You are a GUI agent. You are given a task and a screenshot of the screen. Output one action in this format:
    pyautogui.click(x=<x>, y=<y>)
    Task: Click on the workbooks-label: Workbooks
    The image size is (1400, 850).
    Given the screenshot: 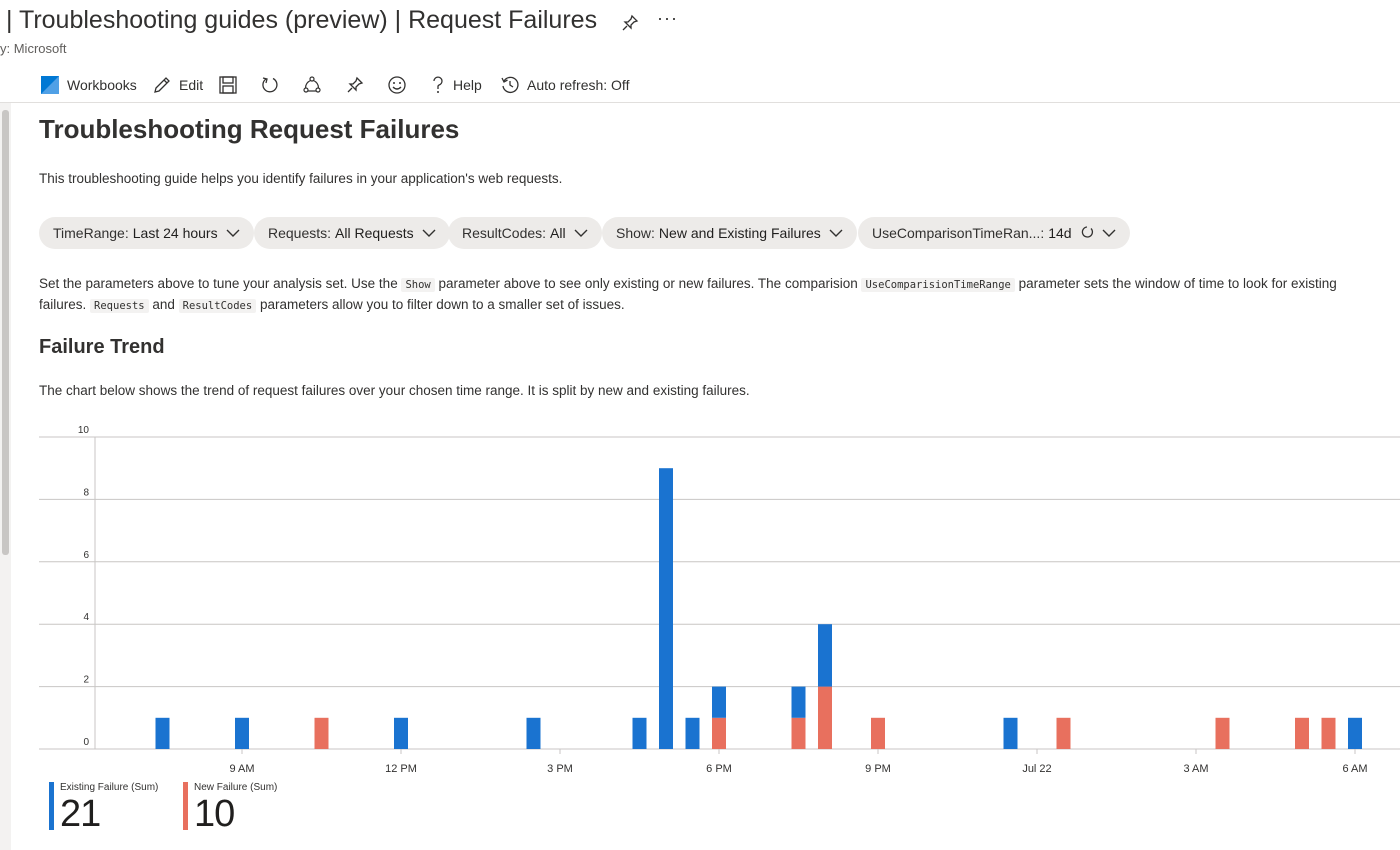 What is the action you would take?
    pyautogui.click(x=102, y=85)
    